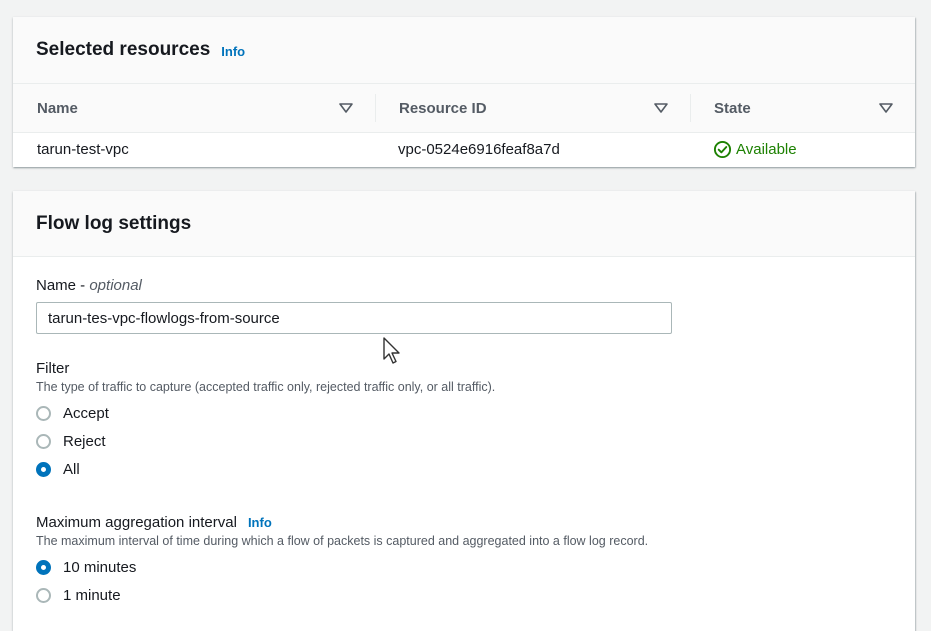 This screenshot has width=931, height=631. I want to click on column-header-name-label: Name, so click(57, 108).